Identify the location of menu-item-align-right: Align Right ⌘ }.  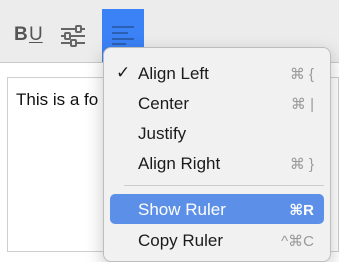
(217, 163).